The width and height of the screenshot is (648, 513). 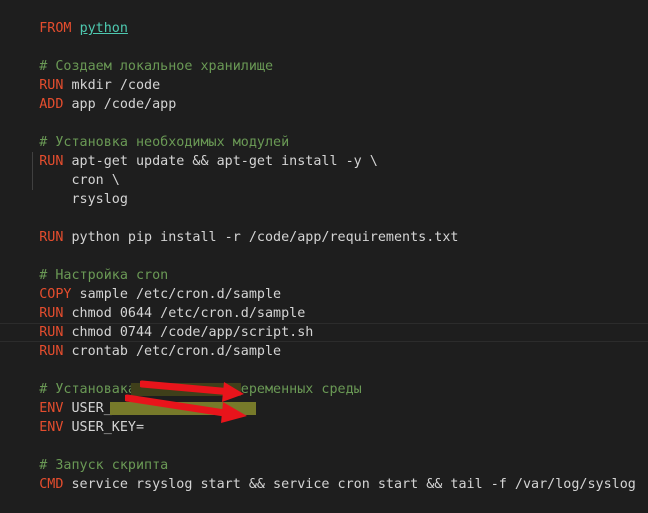 I want to click on code-line-continuation: cron \, so click(x=63, y=170).